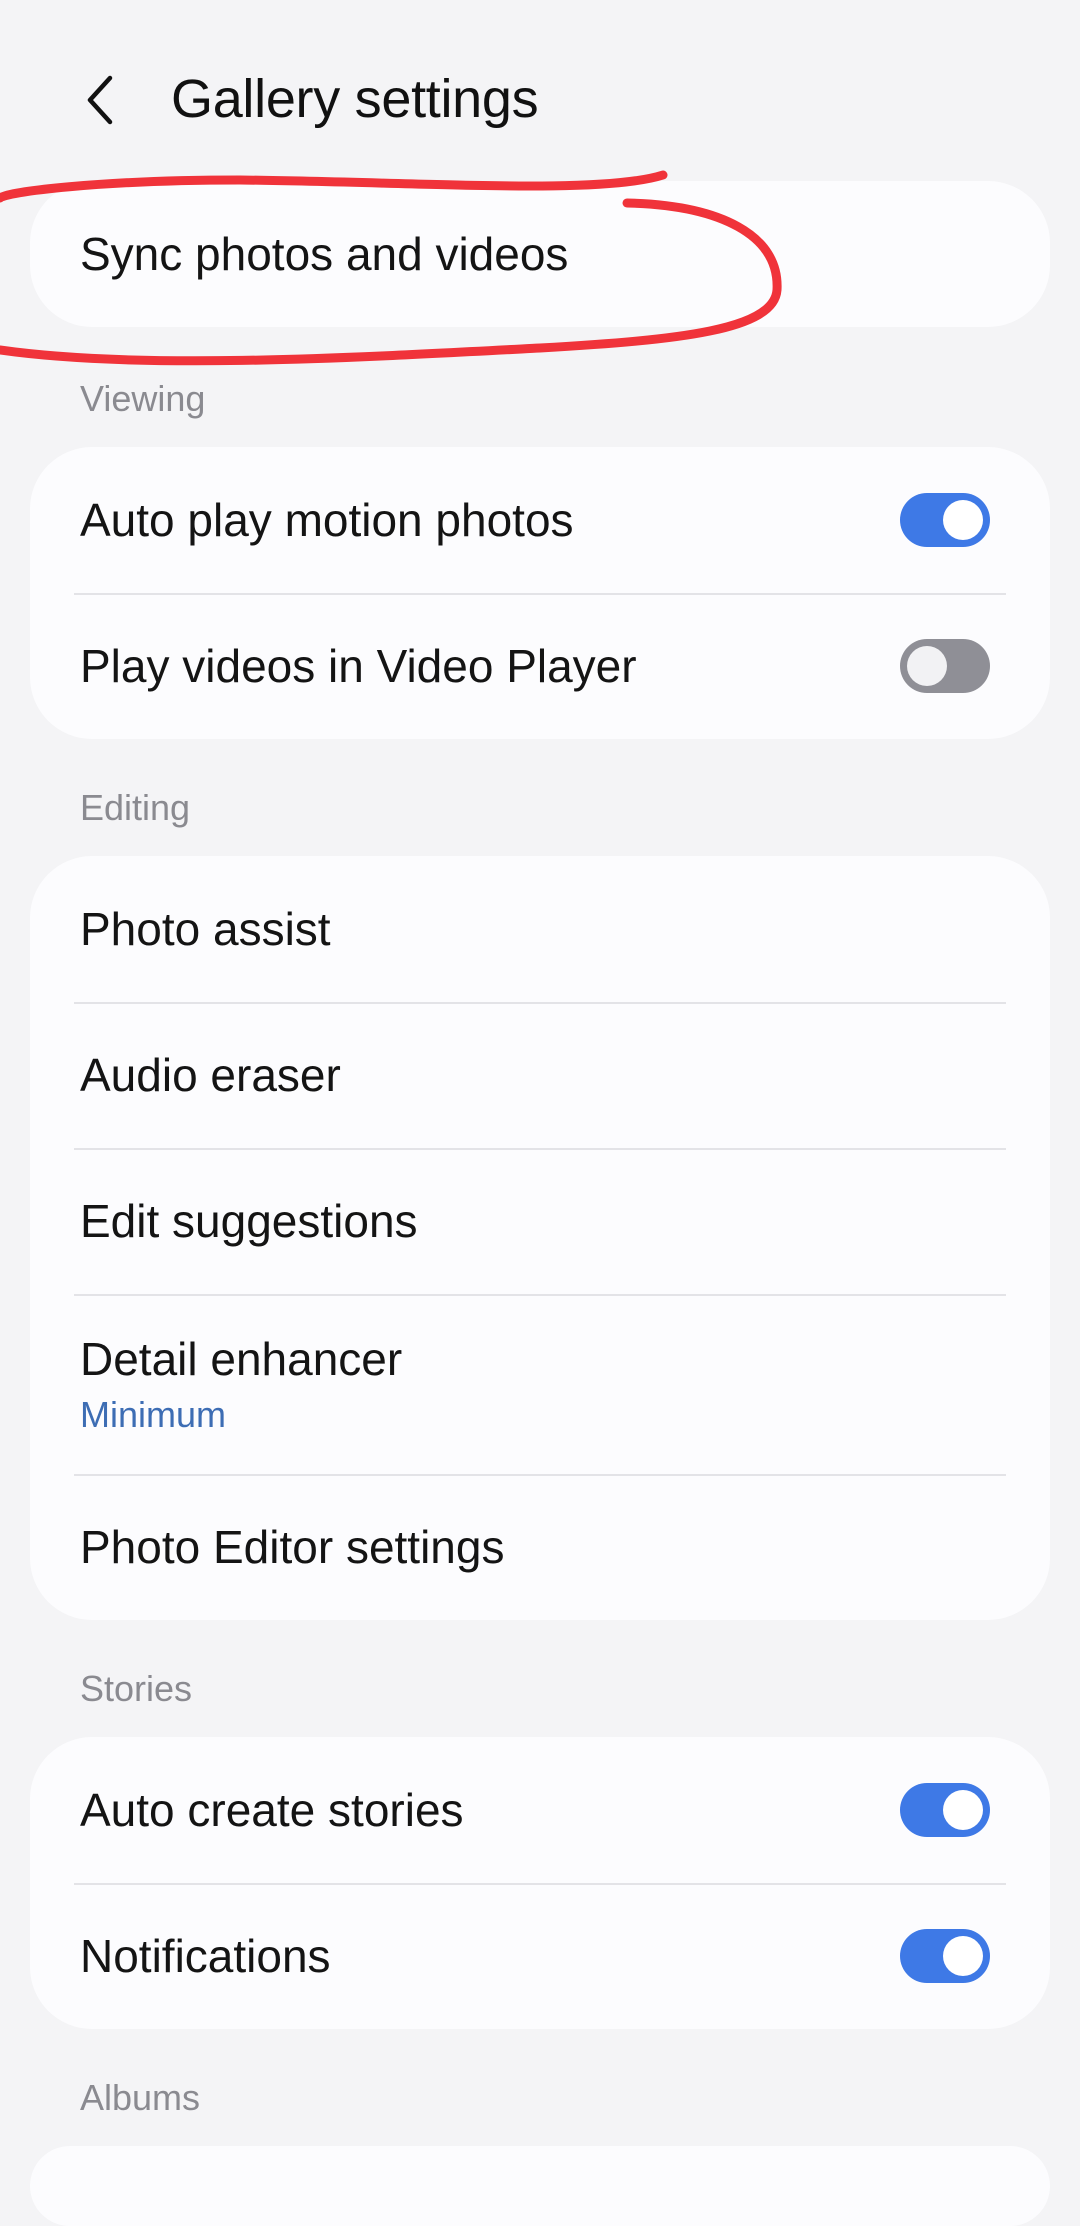 This screenshot has width=1080, height=2226. I want to click on section-label-editing: Editing, so click(135, 807).